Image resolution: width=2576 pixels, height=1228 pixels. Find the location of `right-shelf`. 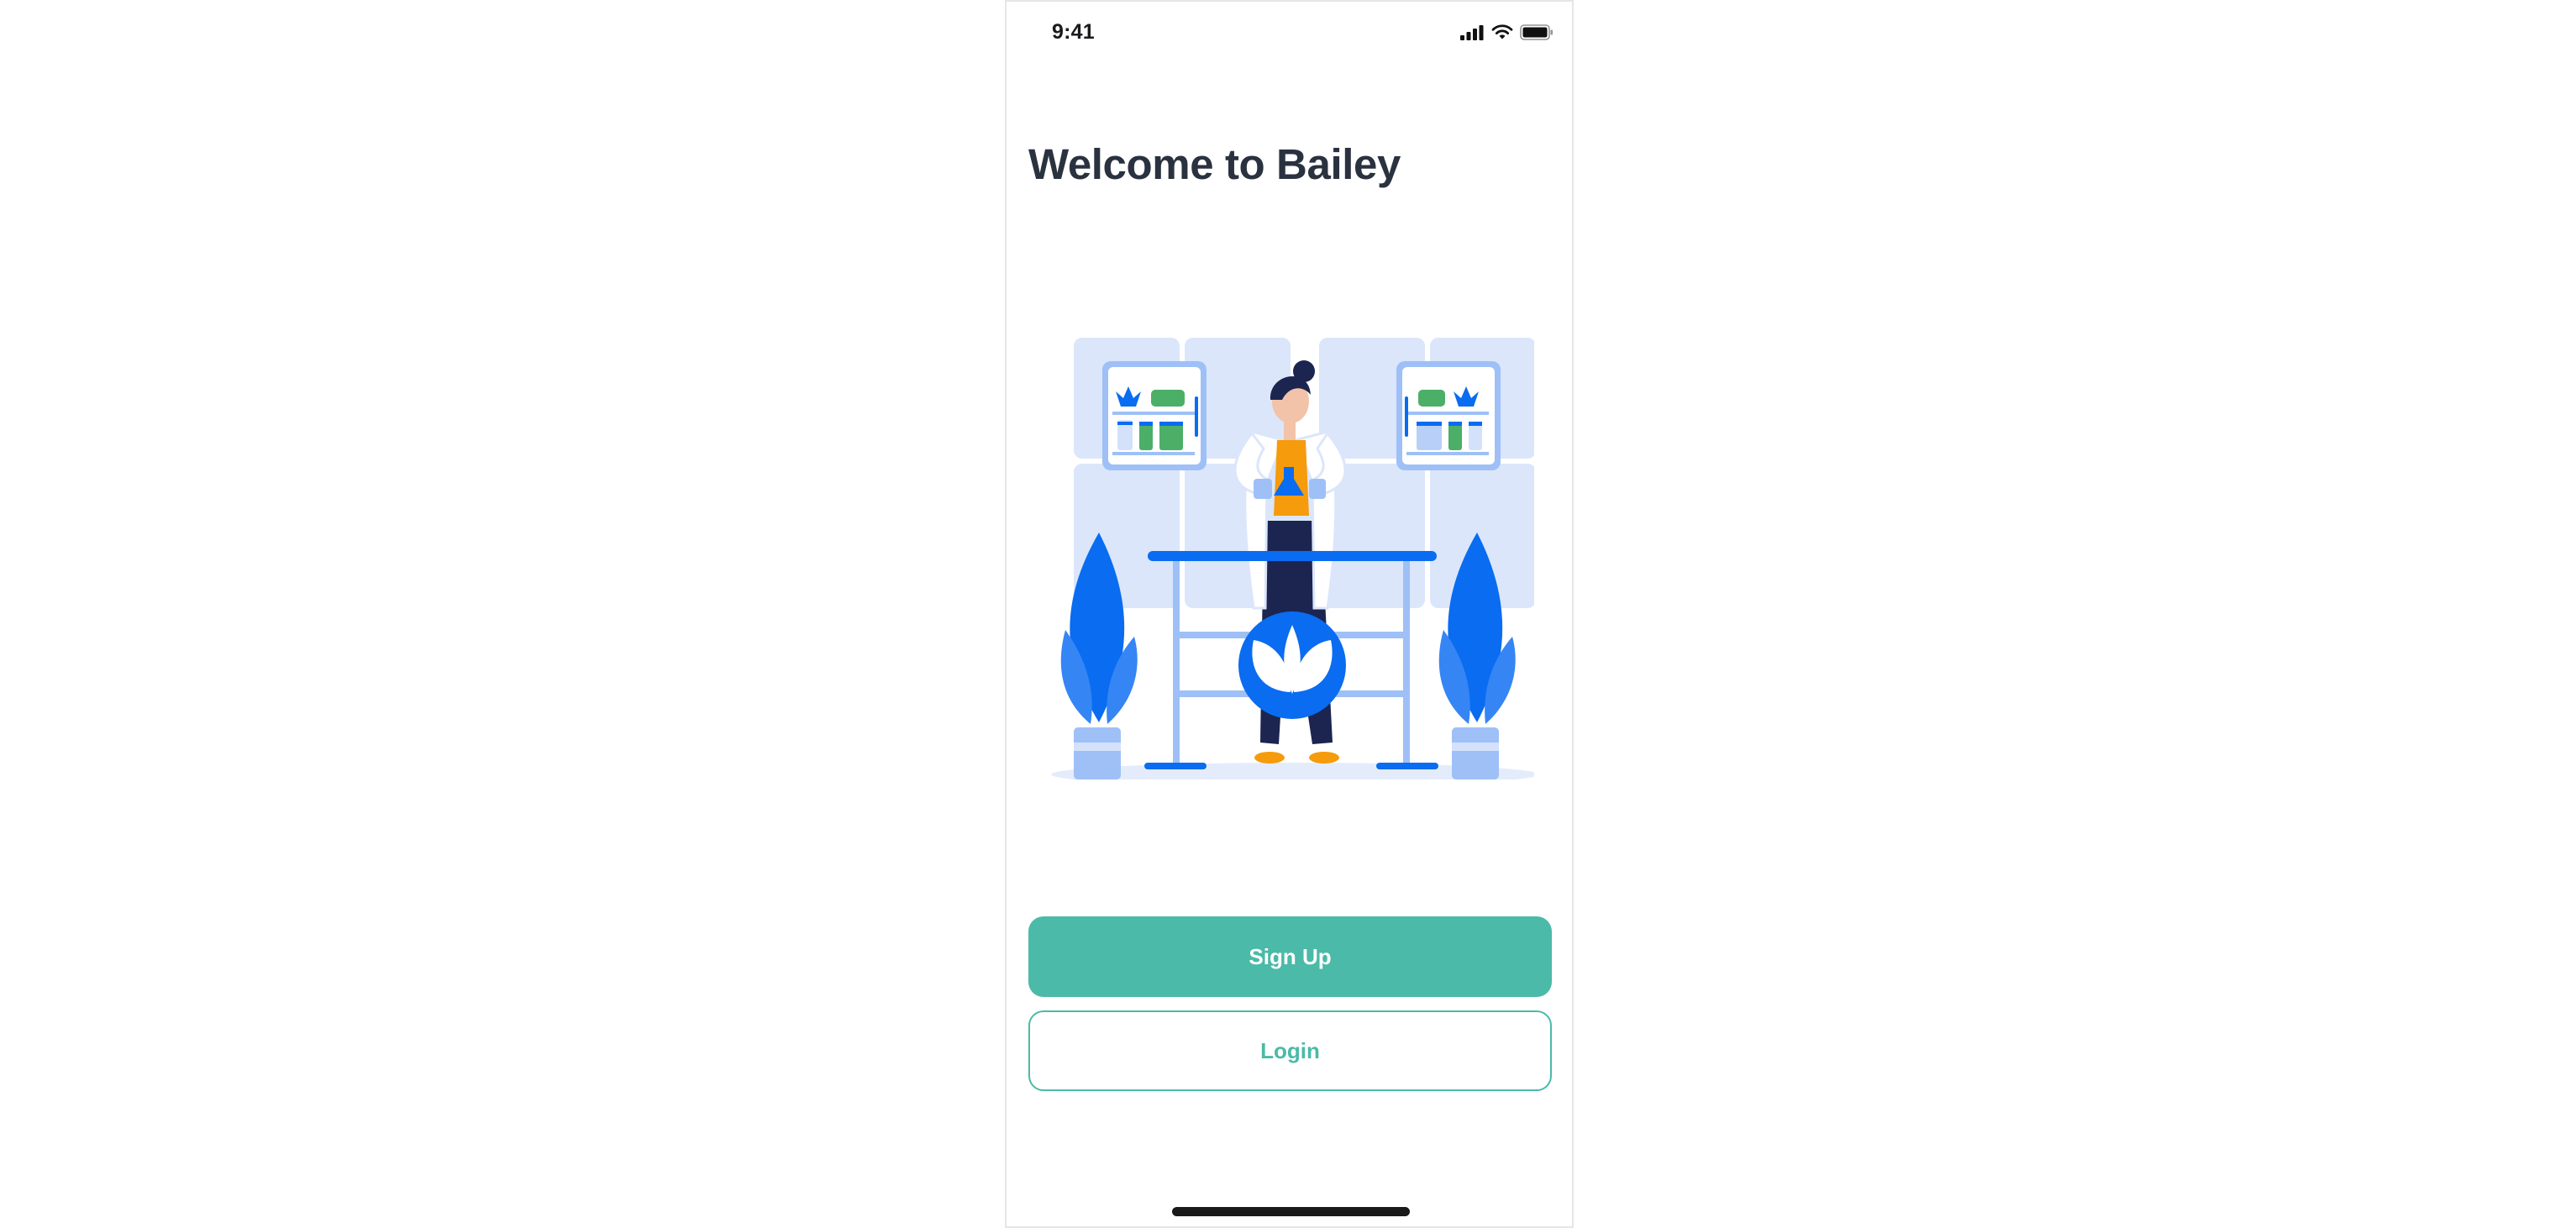

right-shelf is located at coordinates (1448, 416).